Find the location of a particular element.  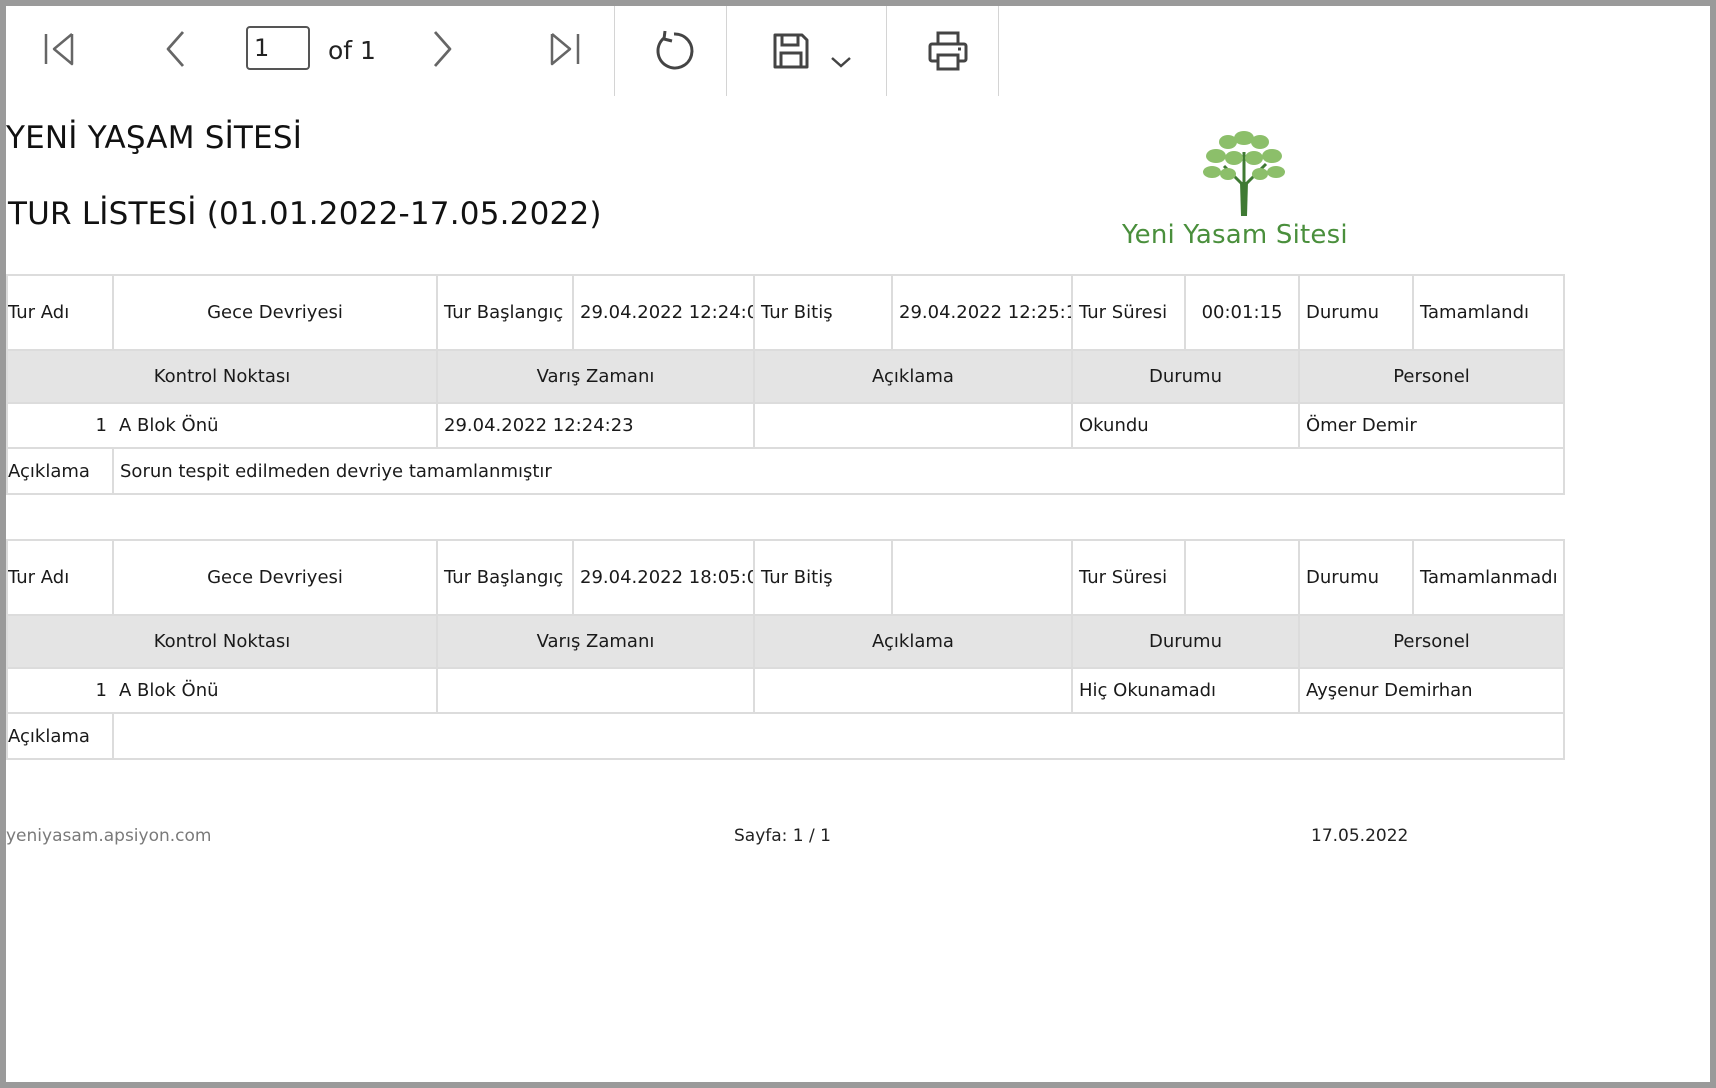

viewer-toolbar: of 1 is located at coordinates (858, 51).